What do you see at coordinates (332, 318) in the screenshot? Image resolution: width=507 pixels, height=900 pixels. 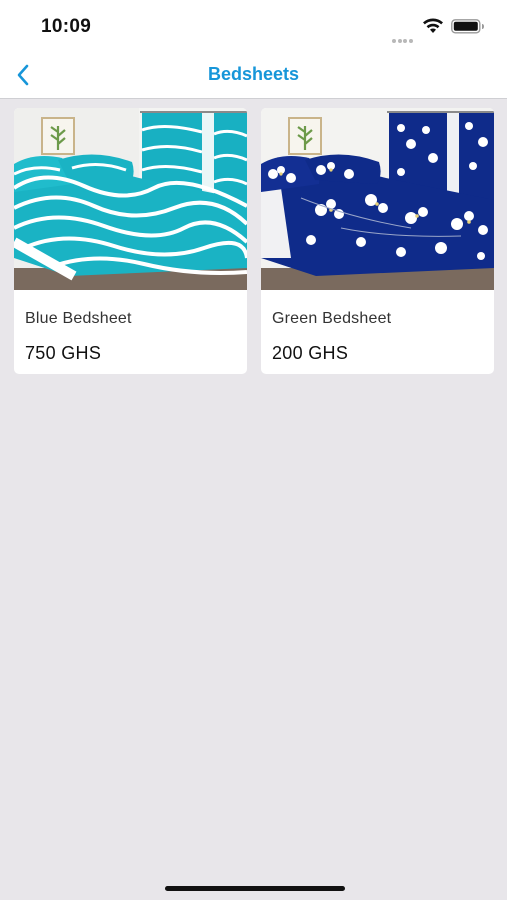 I see `product-name: Green Bedsheet` at bounding box center [332, 318].